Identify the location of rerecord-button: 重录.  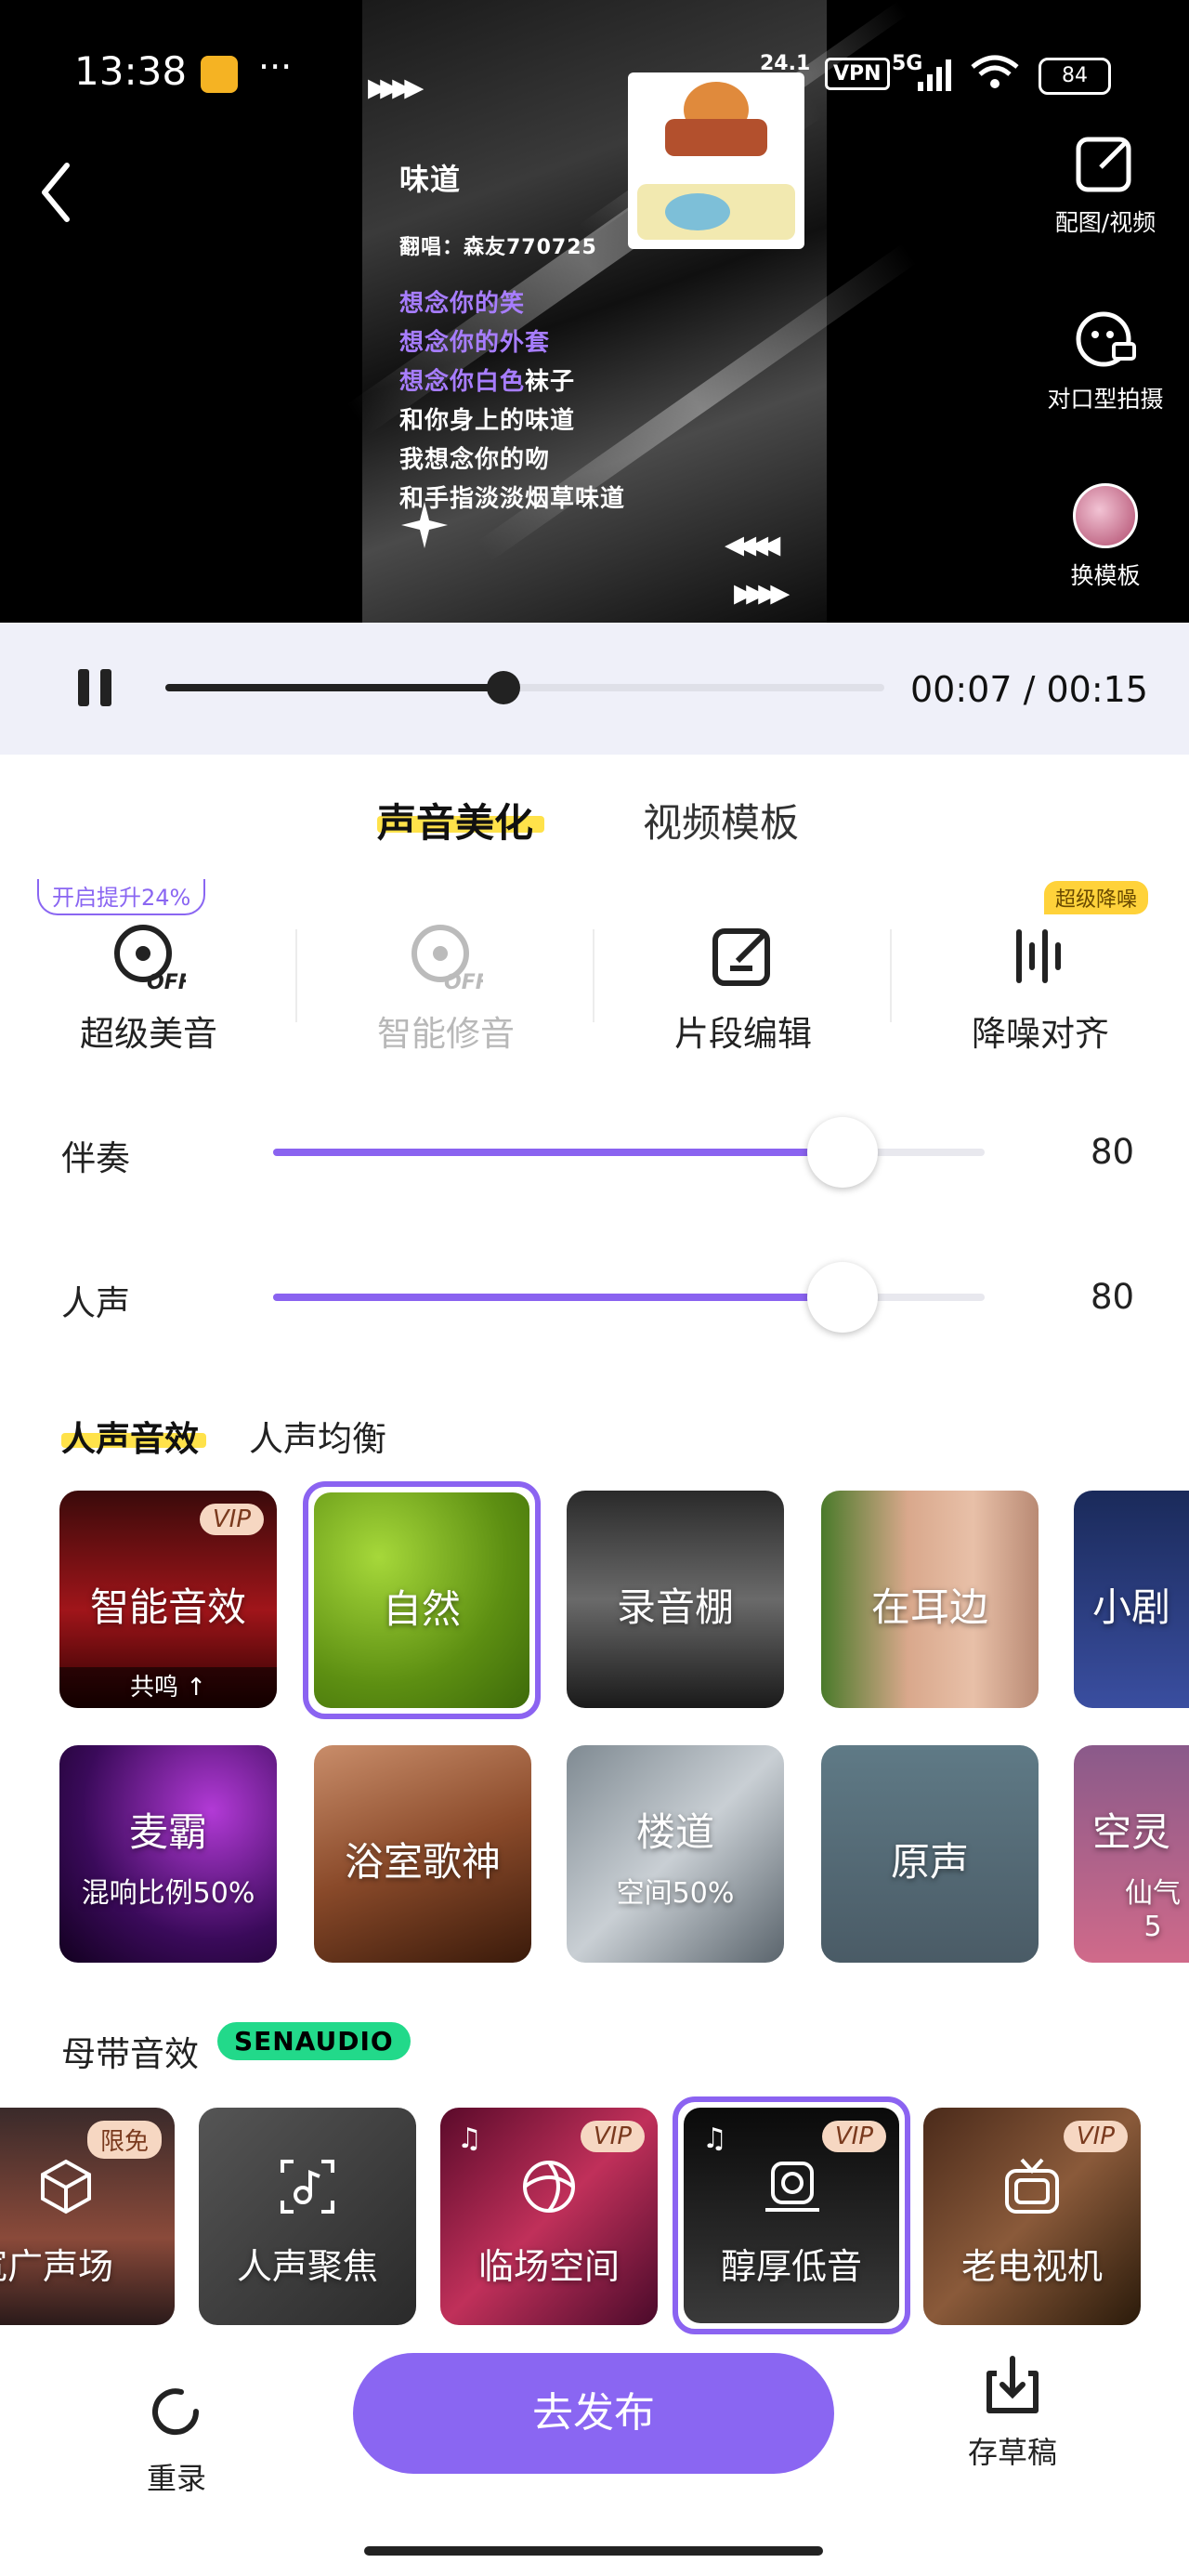
(176, 2438).